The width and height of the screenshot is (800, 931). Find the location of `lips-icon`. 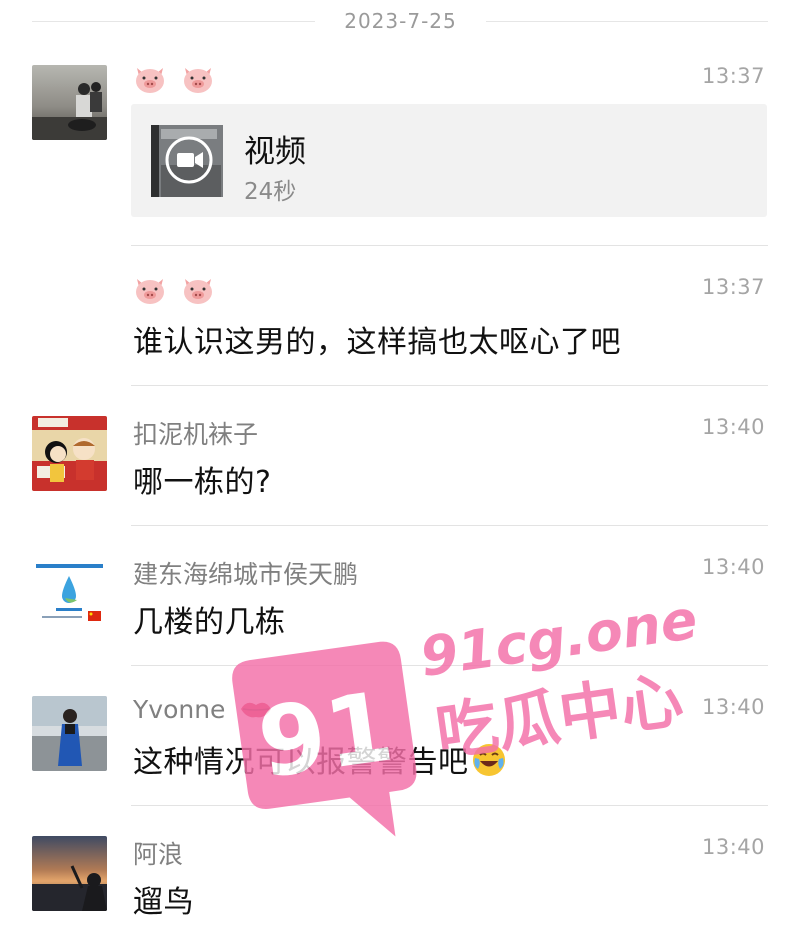

lips-icon is located at coordinates (256, 711).